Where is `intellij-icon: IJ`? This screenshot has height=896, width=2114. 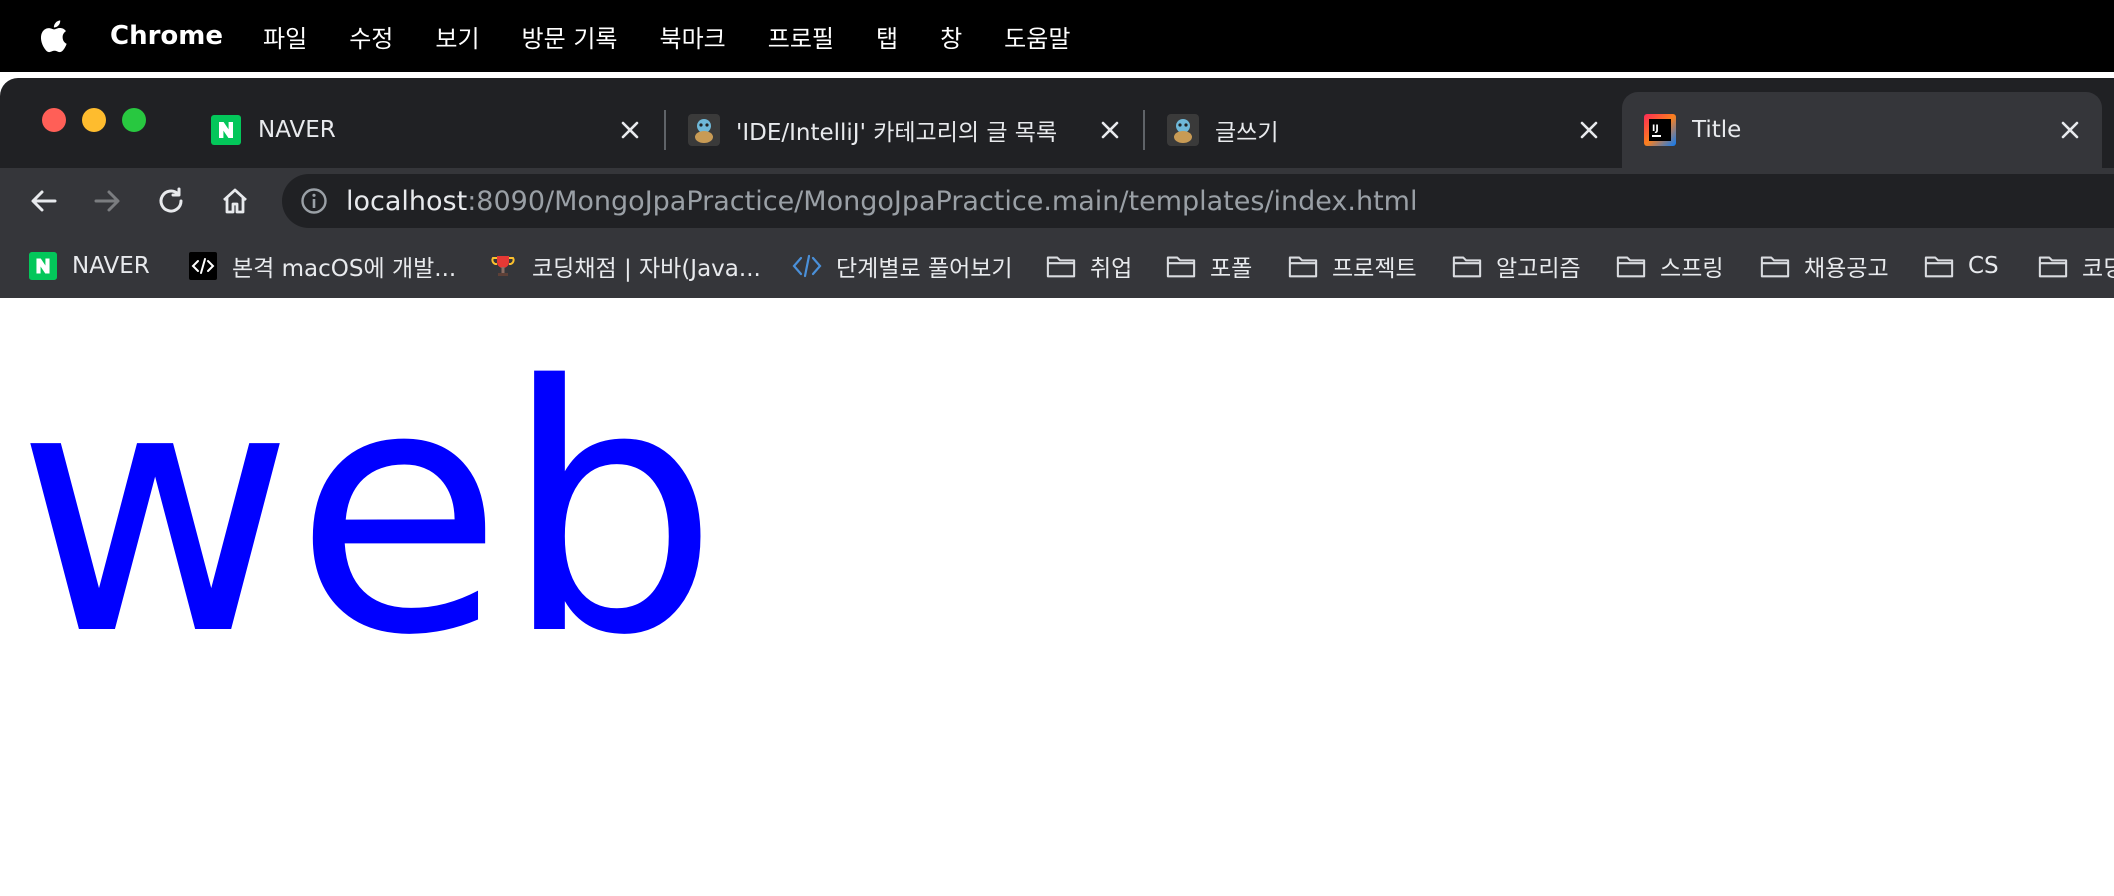 intellij-icon: IJ is located at coordinates (1660, 130).